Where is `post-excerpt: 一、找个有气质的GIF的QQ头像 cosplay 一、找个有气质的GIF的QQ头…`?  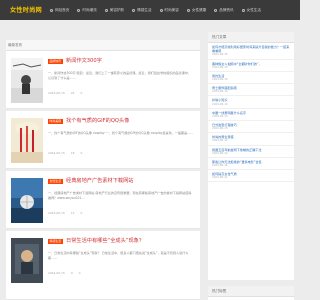 post-excerpt: 一、找个有气质的GIF的QQ头像 cosplay 一、找个有气质的GIF的QQ头… is located at coordinates (121, 133).